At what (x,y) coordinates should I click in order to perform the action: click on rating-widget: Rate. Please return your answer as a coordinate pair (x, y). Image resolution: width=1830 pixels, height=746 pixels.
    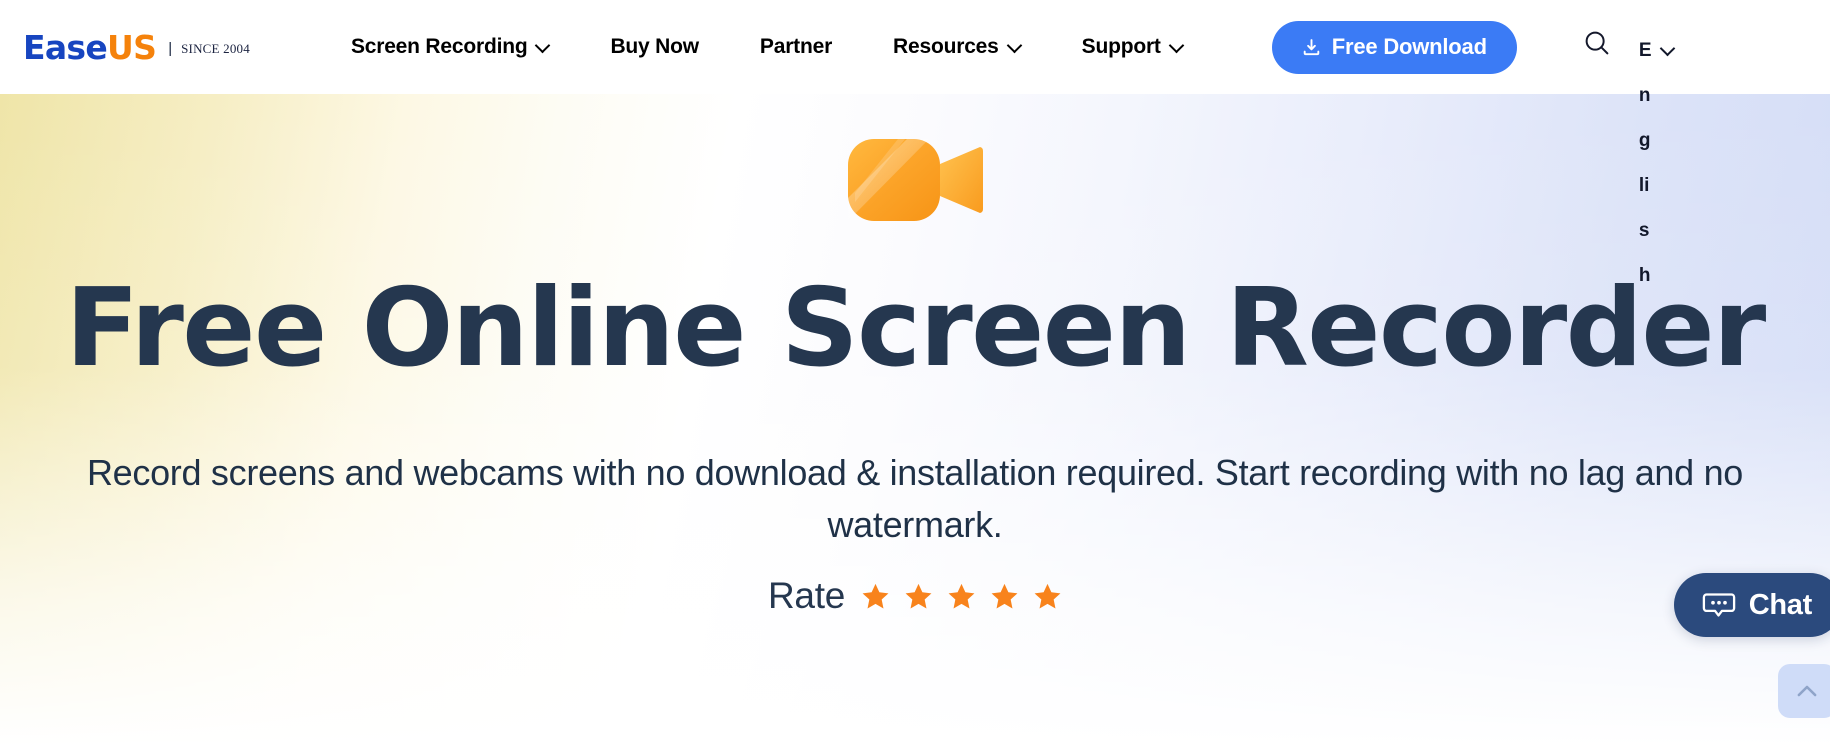
    Looking at the image, I should click on (915, 596).